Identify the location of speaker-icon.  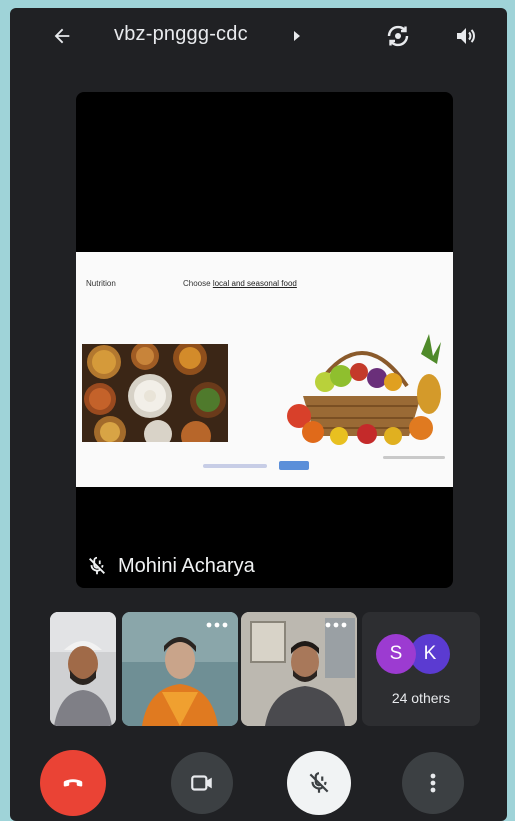
(466, 36).